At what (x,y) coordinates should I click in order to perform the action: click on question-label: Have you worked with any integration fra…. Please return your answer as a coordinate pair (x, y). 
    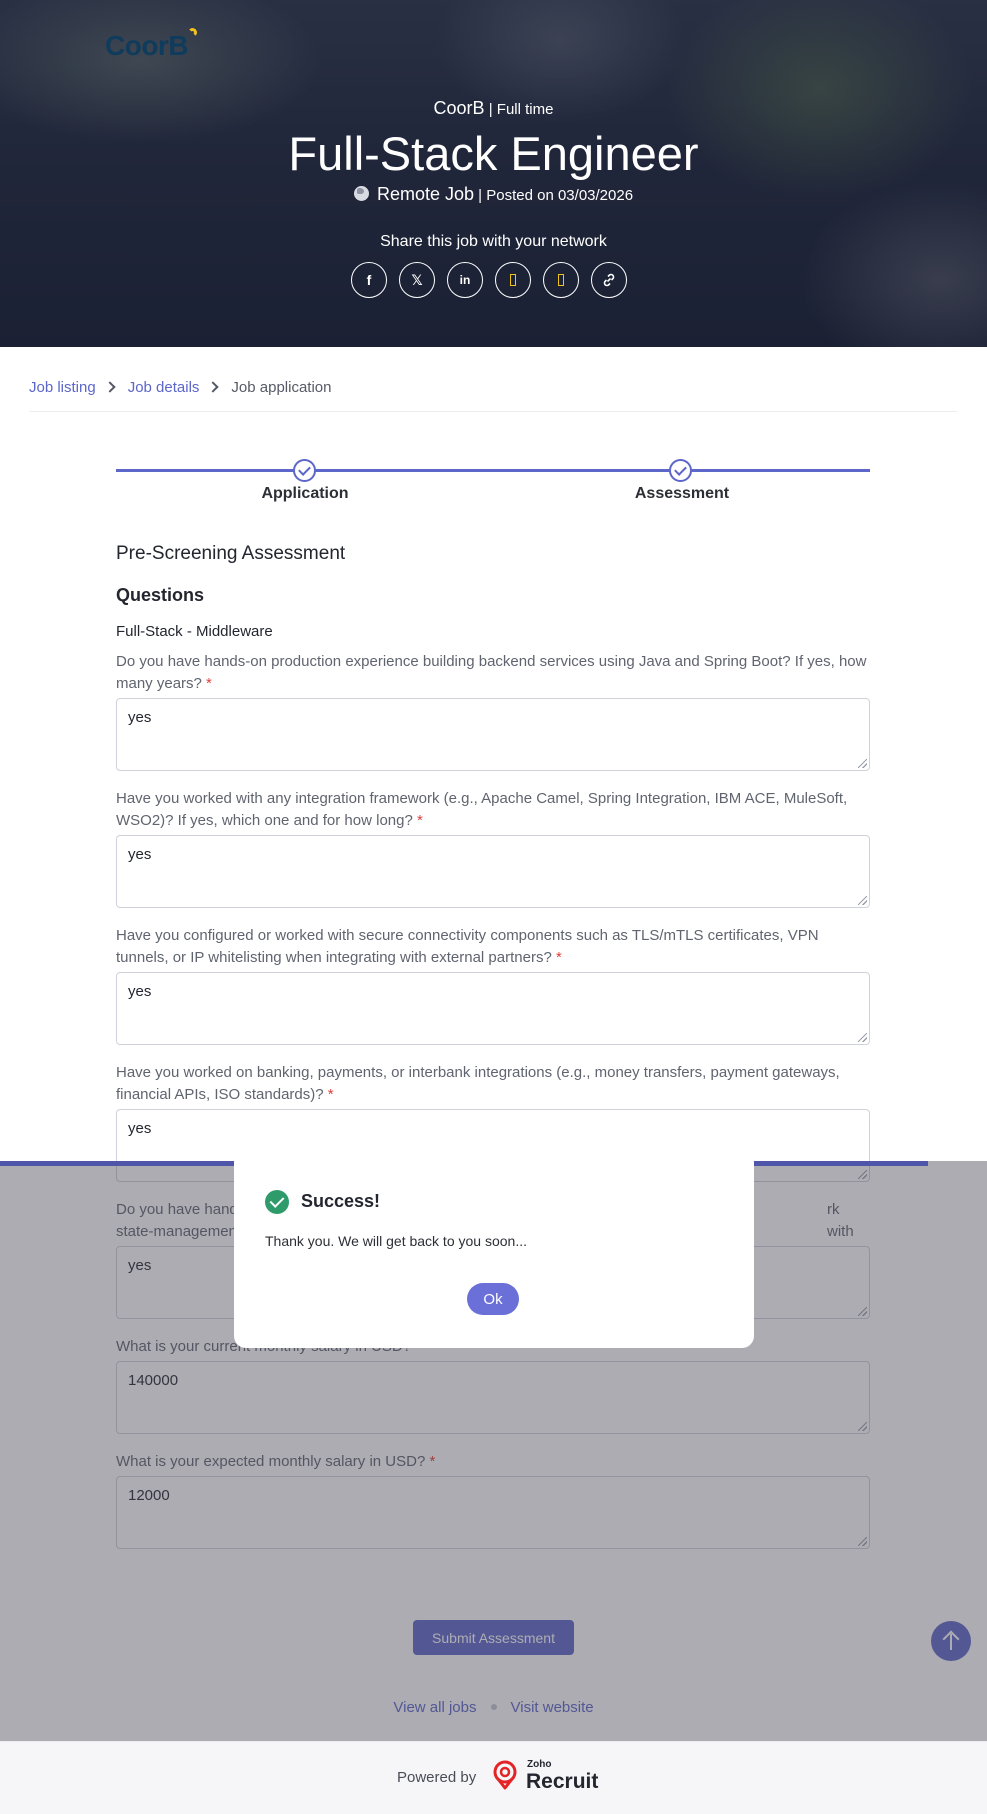
    Looking at the image, I should click on (482, 809).